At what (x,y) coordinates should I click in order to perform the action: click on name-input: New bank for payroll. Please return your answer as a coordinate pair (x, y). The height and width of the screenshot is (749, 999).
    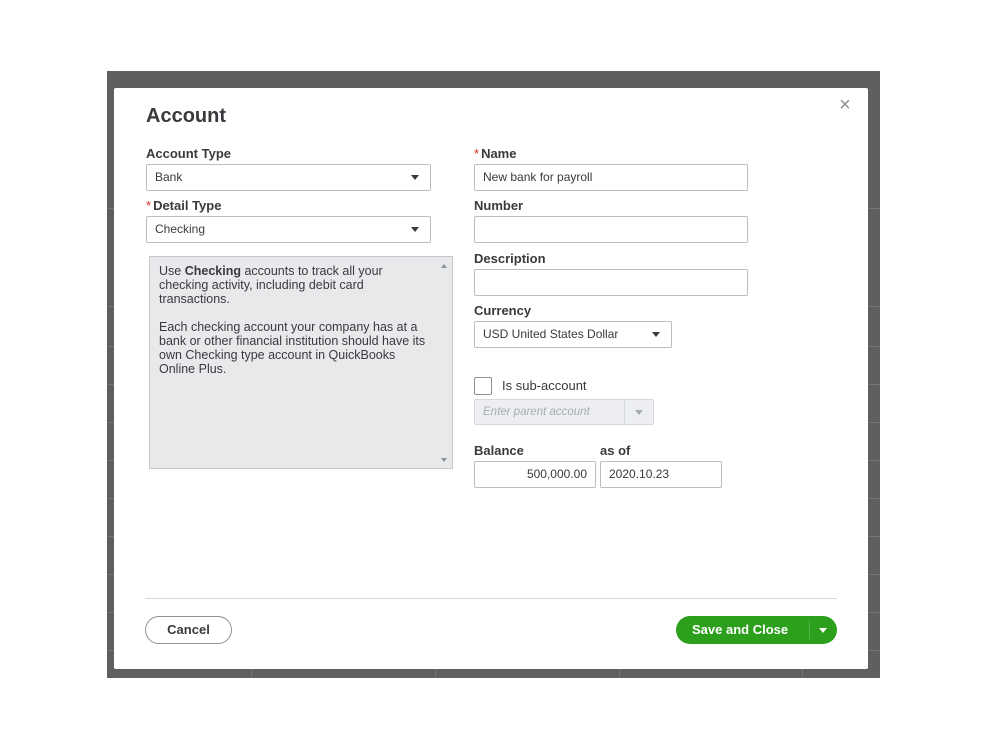
    Looking at the image, I should click on (611, 177).